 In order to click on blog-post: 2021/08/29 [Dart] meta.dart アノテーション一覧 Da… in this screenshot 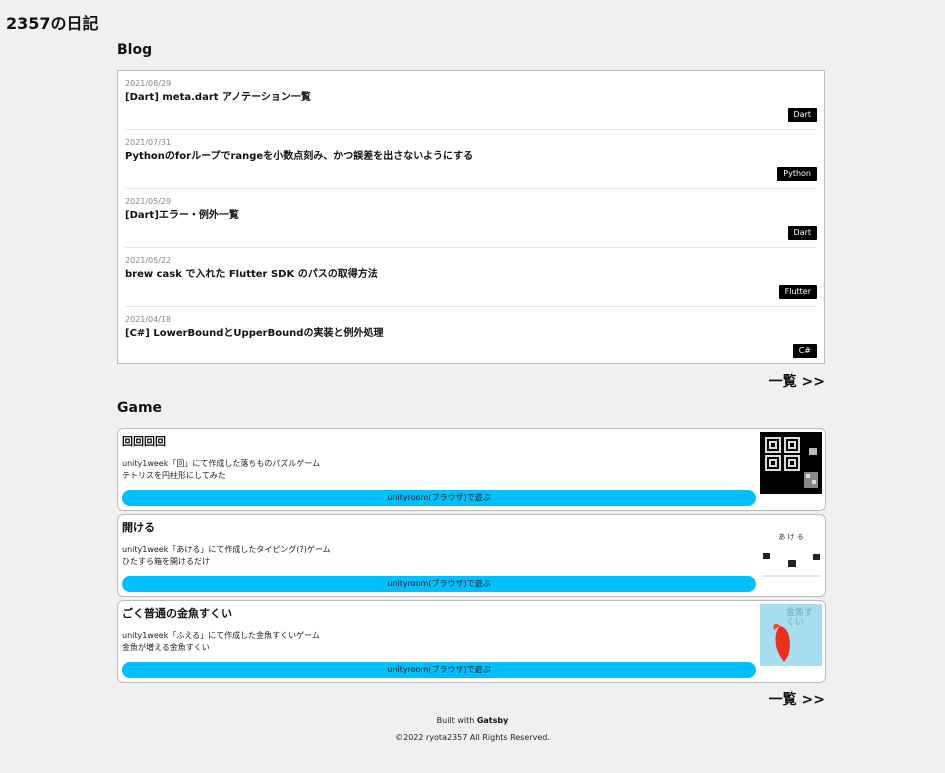, I will do `click(471, 100)`.